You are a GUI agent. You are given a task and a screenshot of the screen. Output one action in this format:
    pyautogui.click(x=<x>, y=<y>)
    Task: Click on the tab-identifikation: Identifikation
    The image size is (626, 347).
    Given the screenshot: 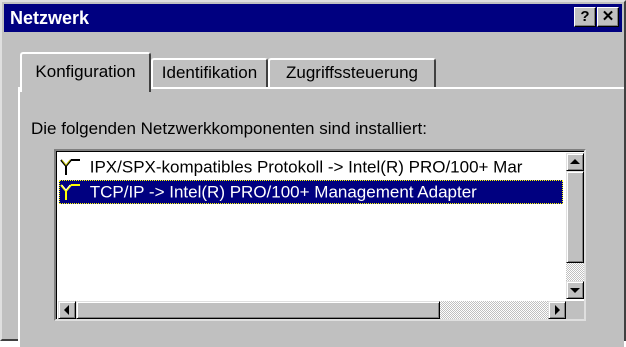 What is the action you would take?
    pyautogui.click(x=209, y=73)
    